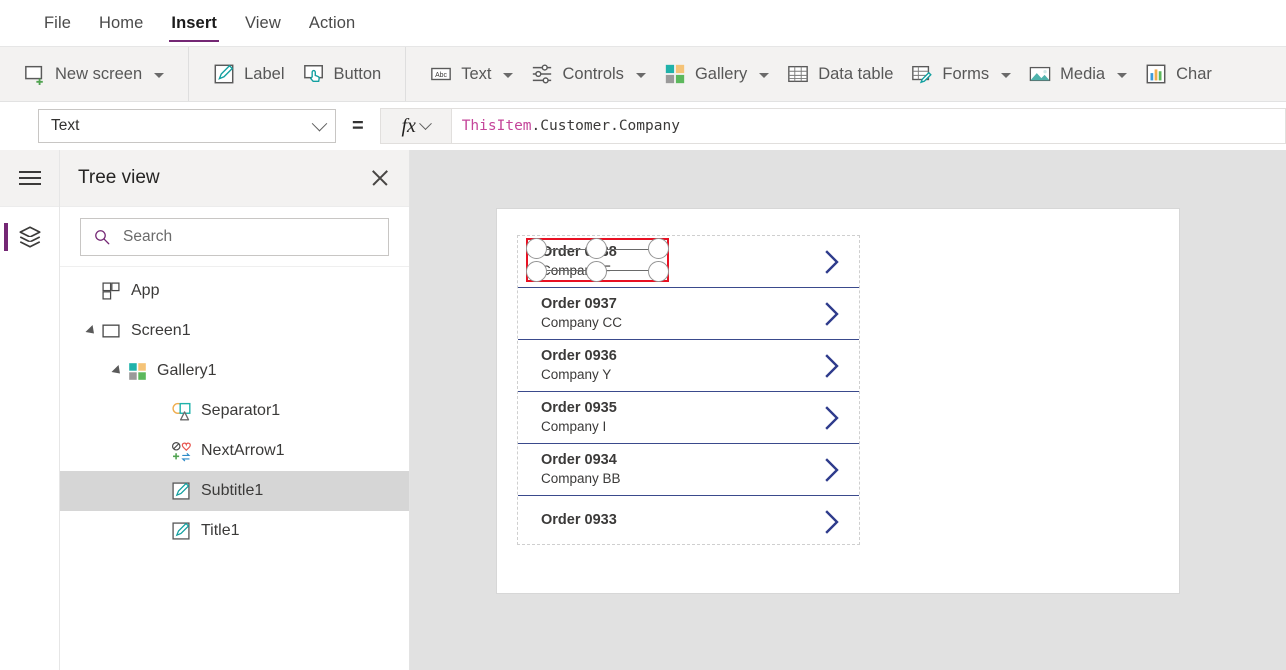  I want to click on data-table-button: Data table, so click(840, 74).